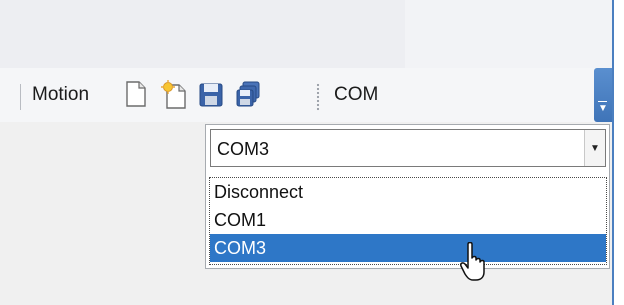  What do you see at coordinates (174, 95) in the screenshot?
I see `new-sparkle-document-icon` at bounding box center [174, 95].